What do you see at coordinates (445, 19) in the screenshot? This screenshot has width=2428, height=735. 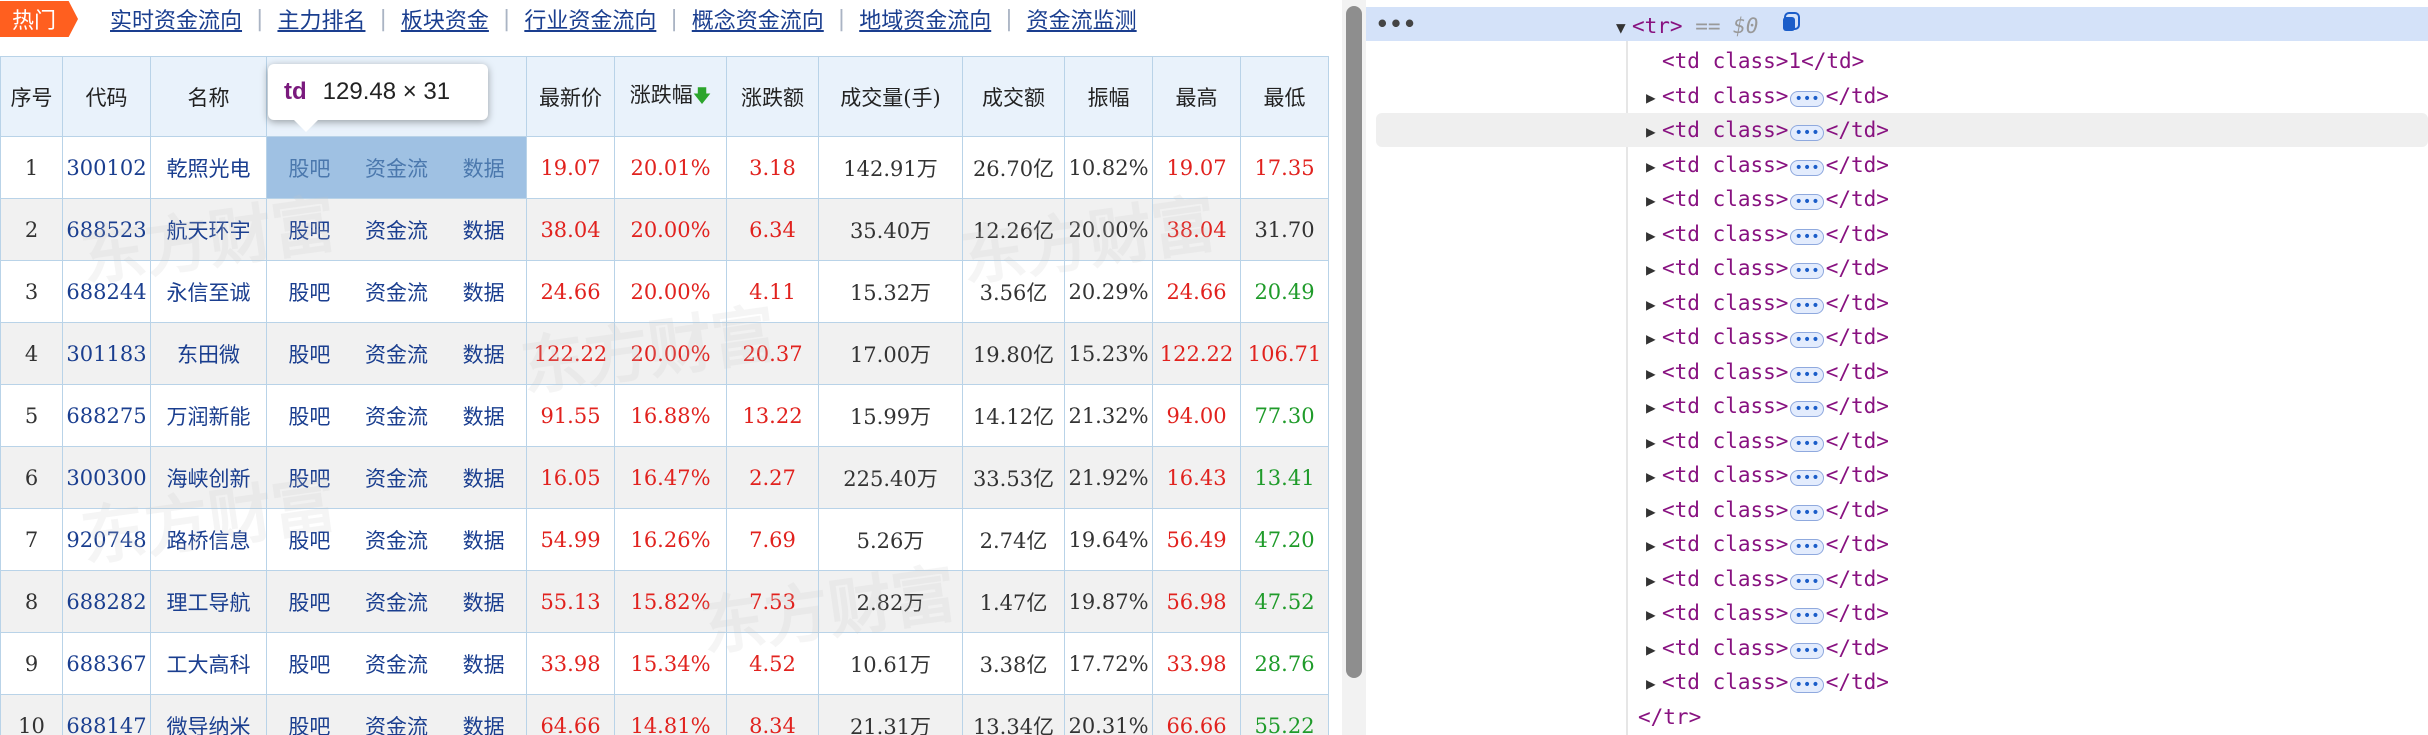 I see `nav-link-sector-funds: 板块资金` at bounding box center [445, 19].